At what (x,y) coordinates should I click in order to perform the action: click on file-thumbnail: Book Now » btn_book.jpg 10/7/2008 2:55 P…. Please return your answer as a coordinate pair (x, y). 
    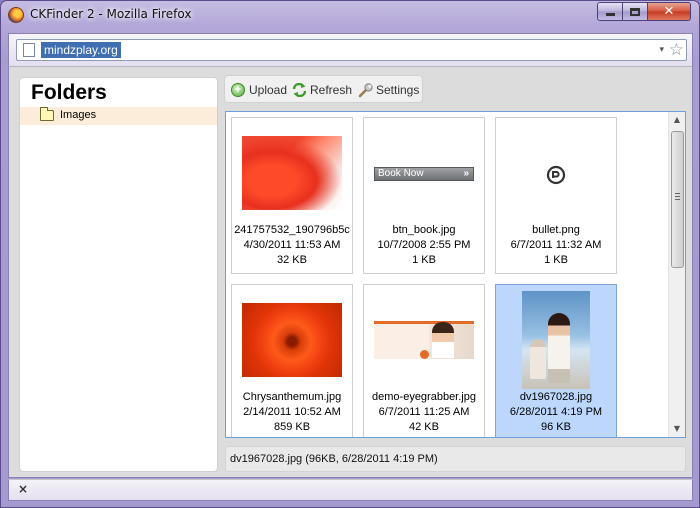
    Looking at the image, I should click on (424, 195).